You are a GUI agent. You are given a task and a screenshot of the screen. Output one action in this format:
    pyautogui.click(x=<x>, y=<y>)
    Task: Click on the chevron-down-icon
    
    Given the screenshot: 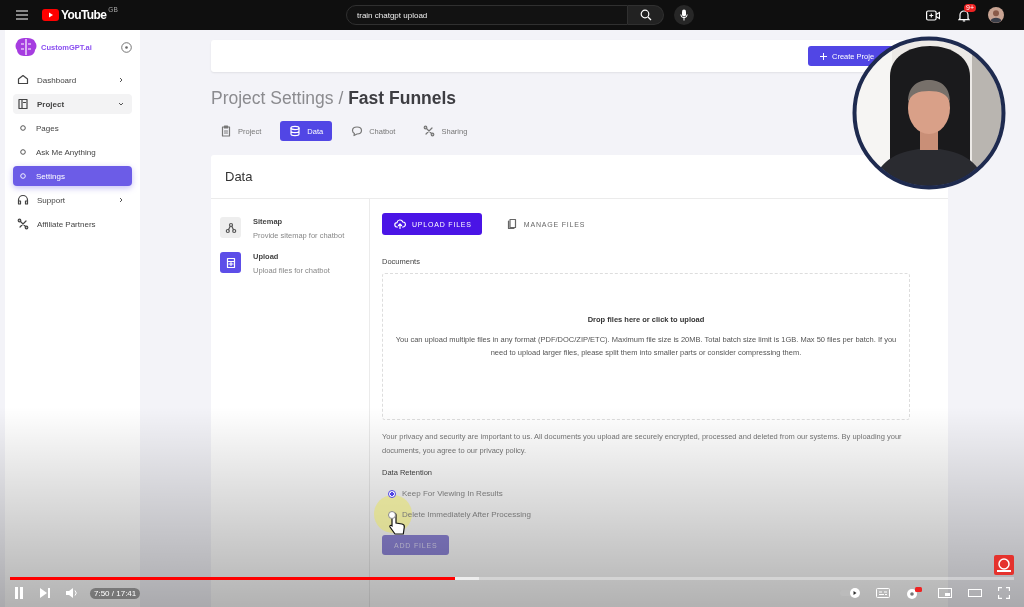 What is the action you would take?
    pyautogui.click(x=121, y=104)
    